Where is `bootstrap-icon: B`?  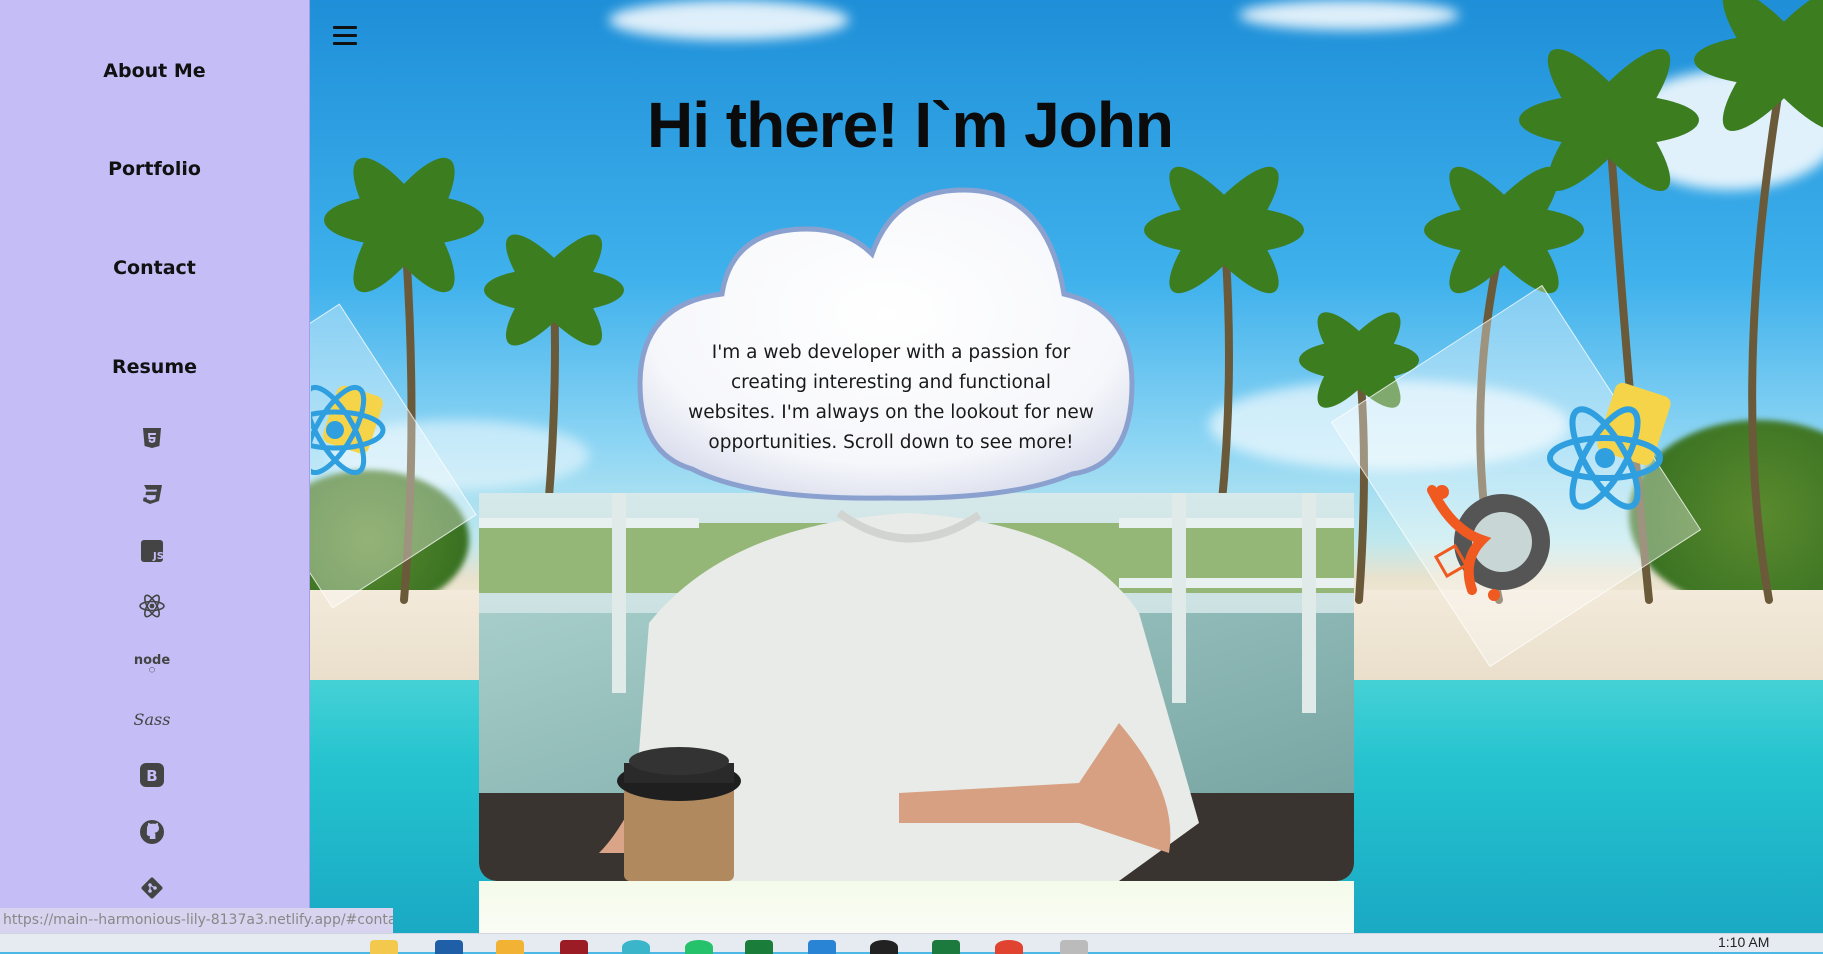 bootstrap-icon: B is located at coordinates (152, 775).